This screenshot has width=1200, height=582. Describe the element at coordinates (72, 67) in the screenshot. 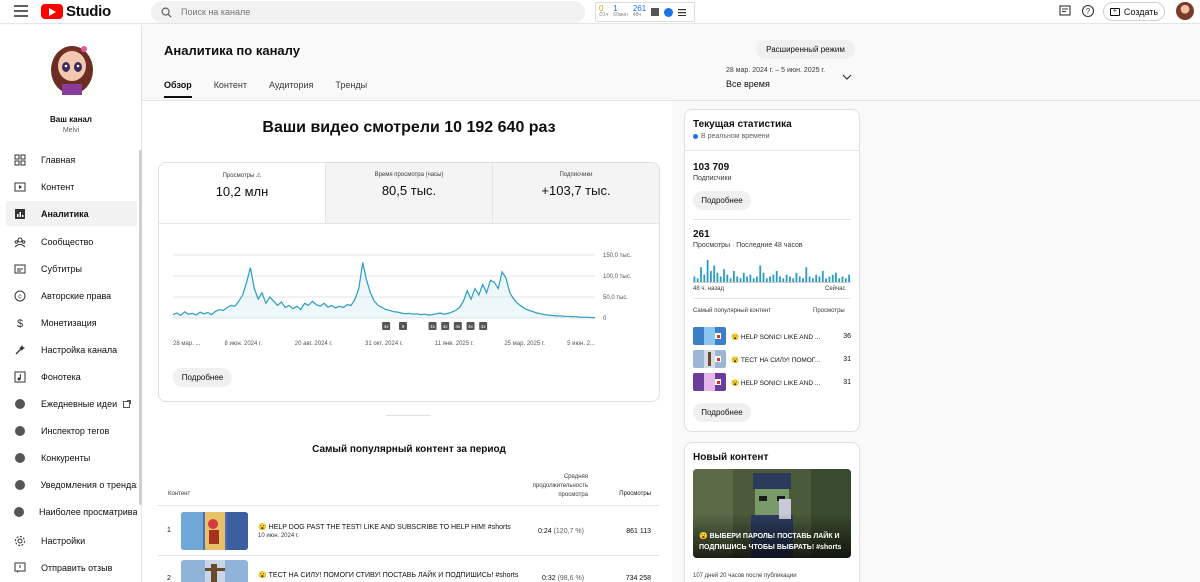

I see `channel-avatar` at that location.